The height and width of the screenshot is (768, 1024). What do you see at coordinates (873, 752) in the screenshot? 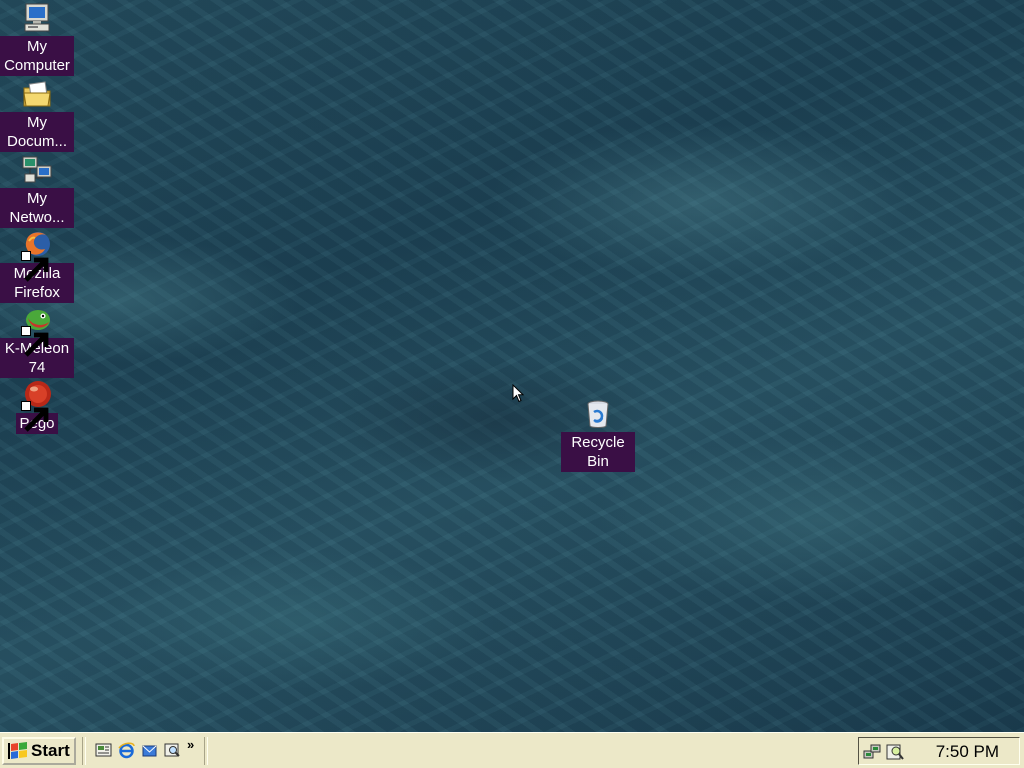
I see `network-connection-icon` at bounding box center [873, 752].